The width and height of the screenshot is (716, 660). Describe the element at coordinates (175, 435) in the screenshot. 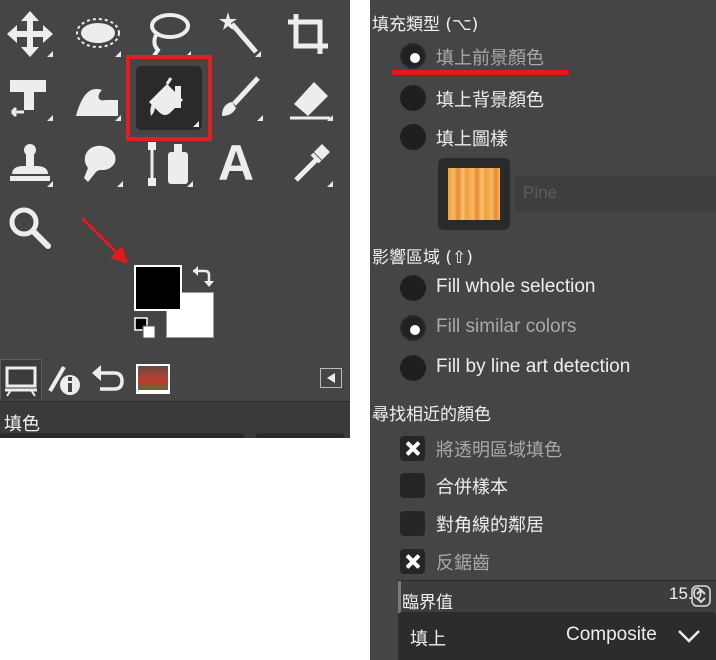

I see `left-panel-bottom-controls` at that location.